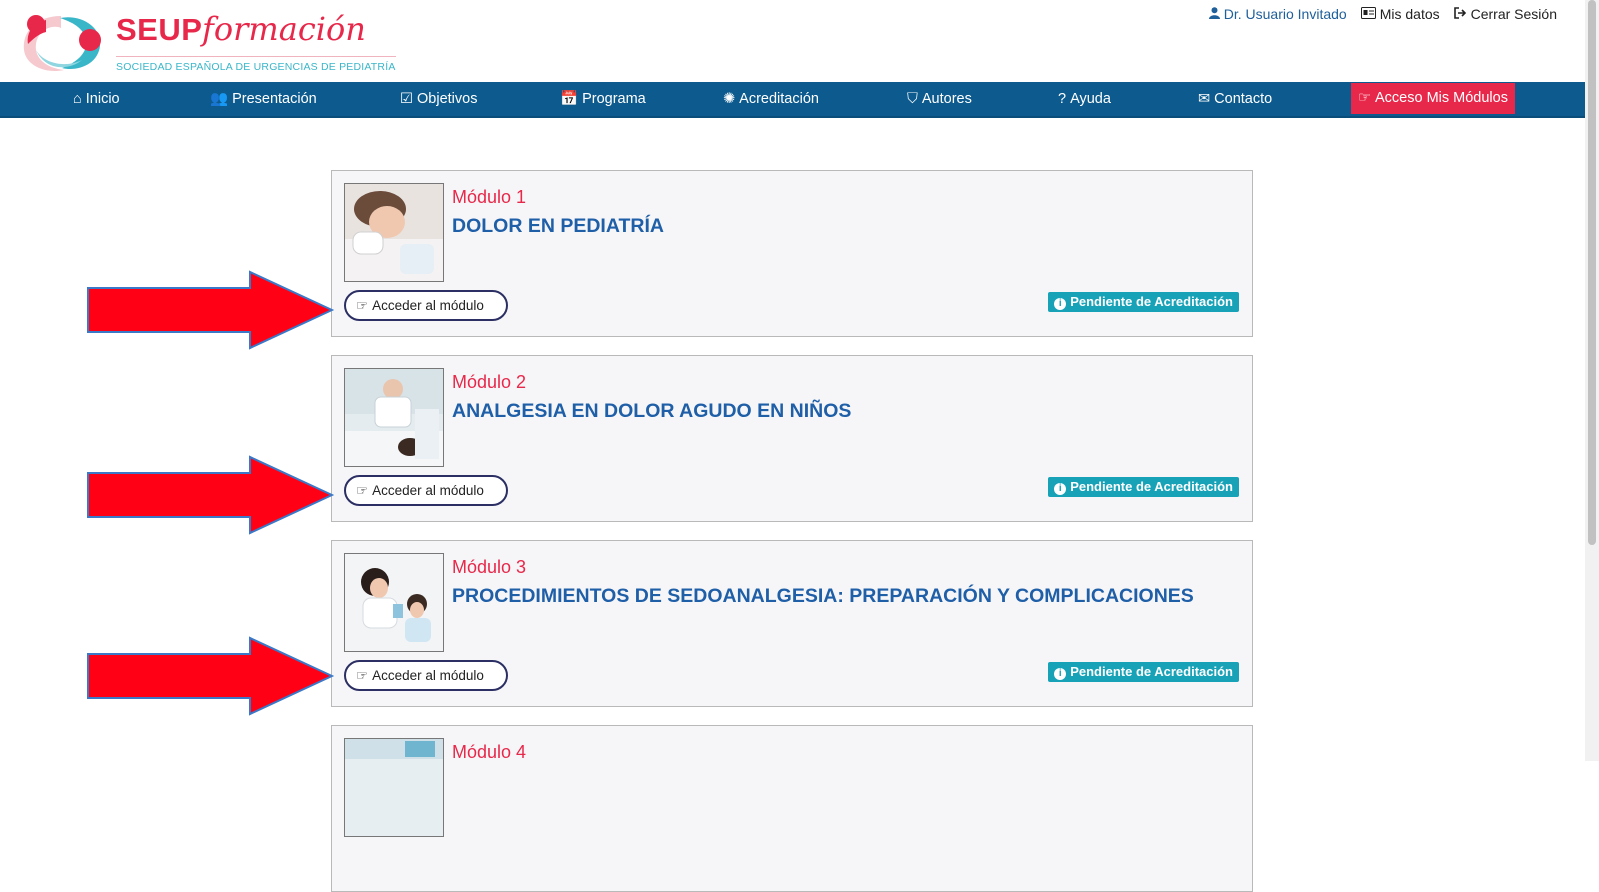 The width and height of the screenshot is (1599, 892). I want to click on nav-label: Autores, so click(946, 99).